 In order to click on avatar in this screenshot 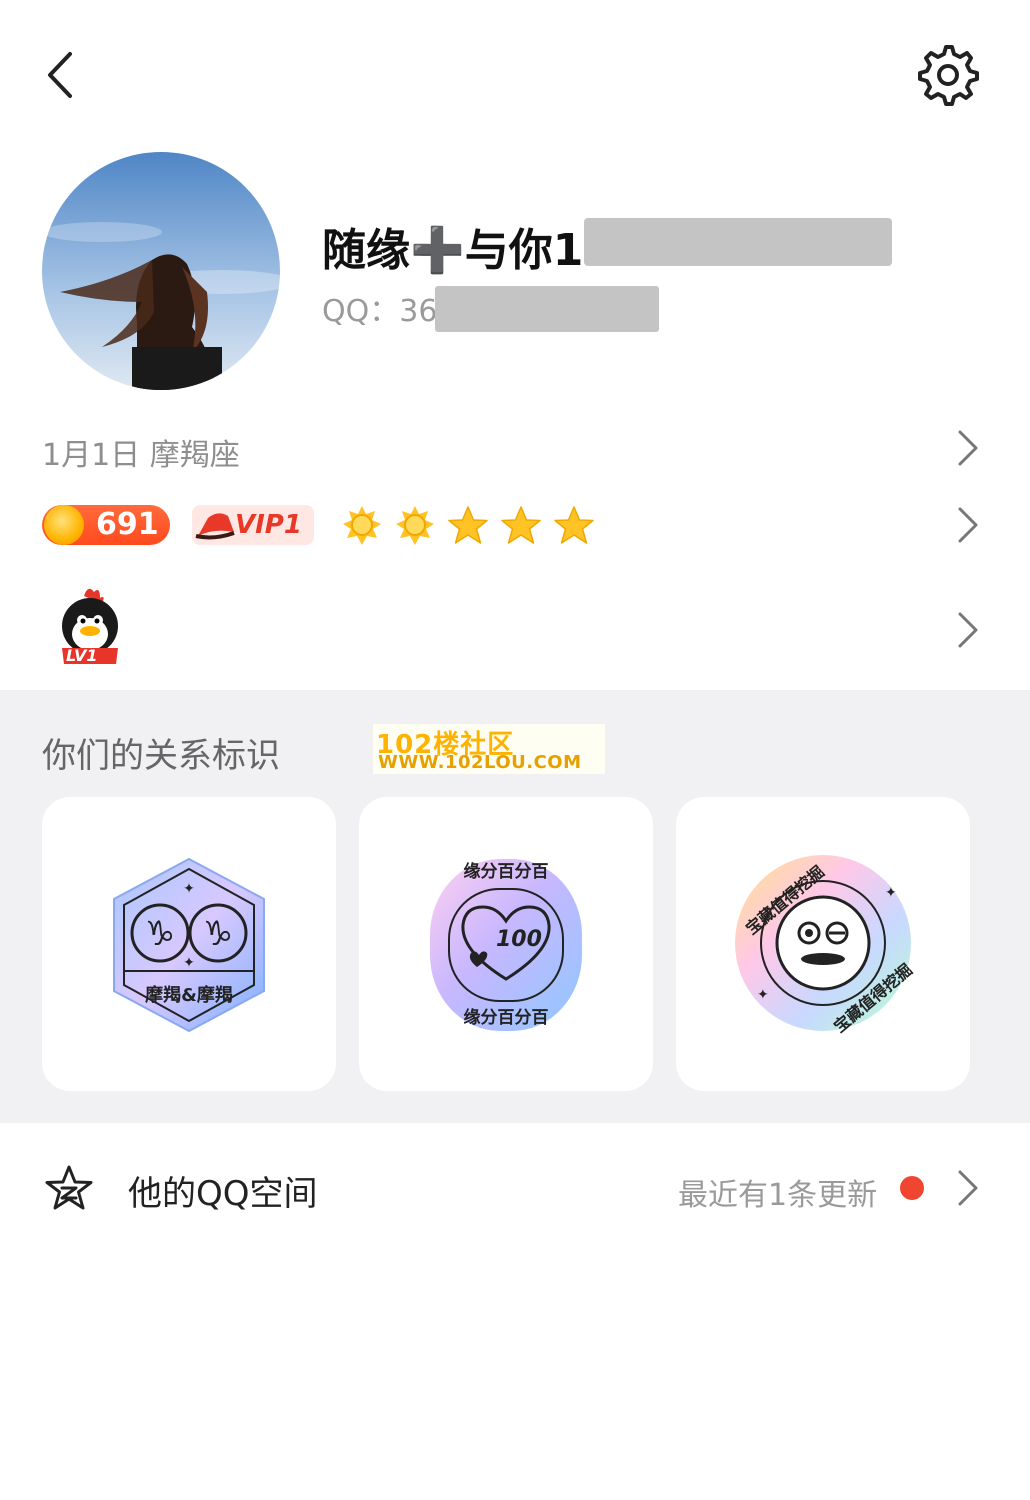, I will do `click(161, 271)`.